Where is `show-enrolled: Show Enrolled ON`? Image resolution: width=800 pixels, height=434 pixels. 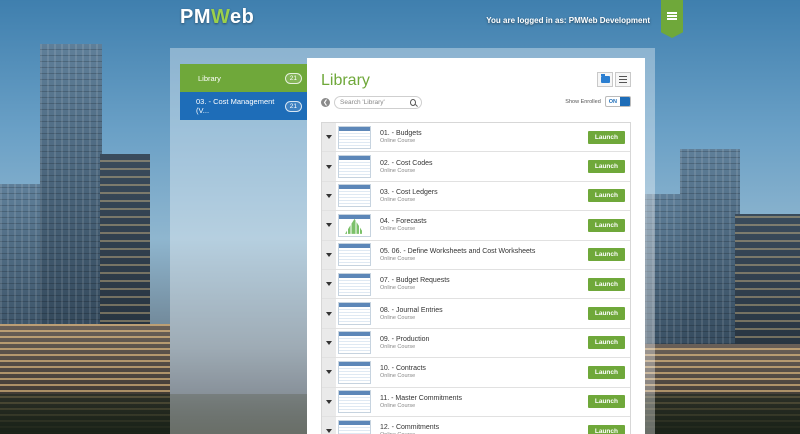
show-enrolled: Show Enrolled ON is located at coordinates (598, 101).